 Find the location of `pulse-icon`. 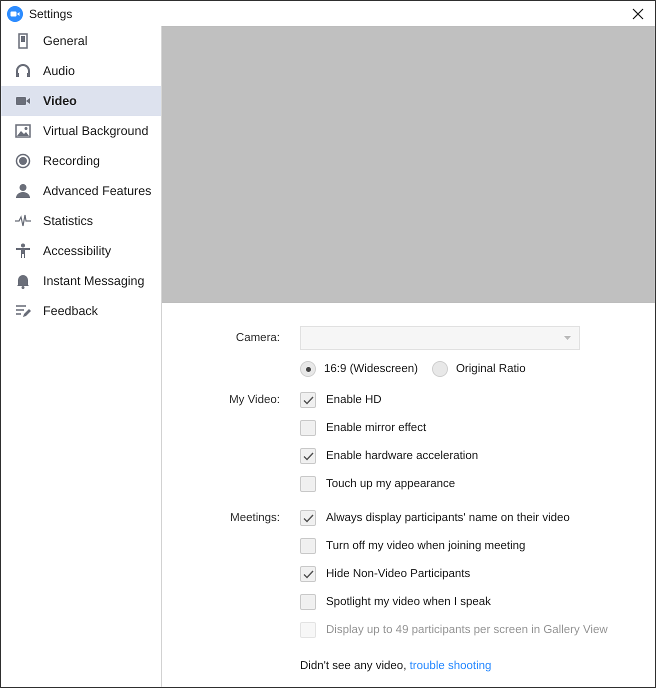

pulse-icon is located at coordinates (23, 221).